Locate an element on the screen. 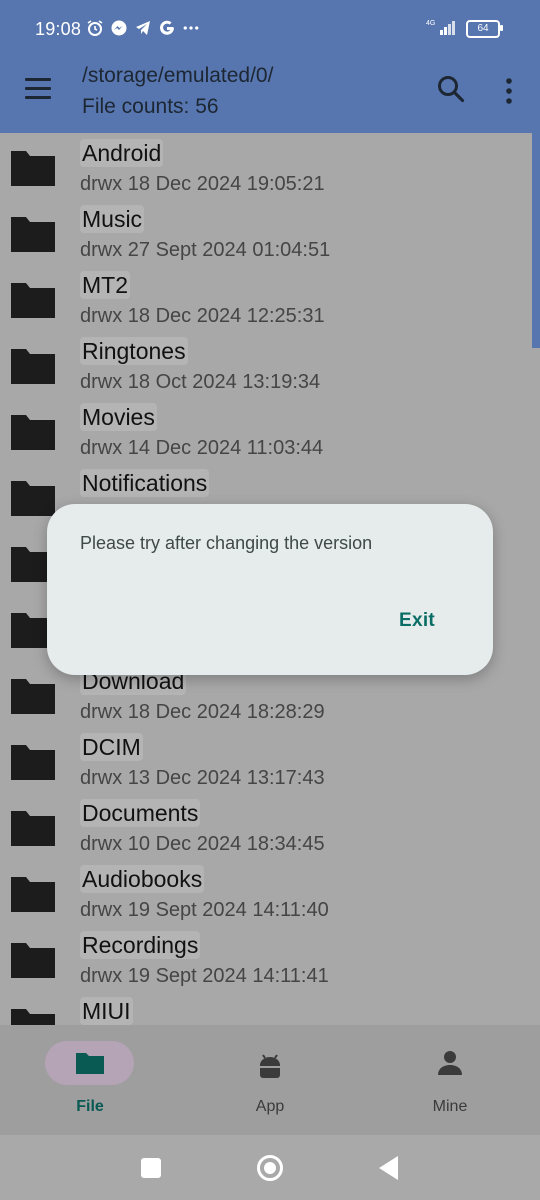 This screenshot has height=1200, width=540. file-meta: drwx 19 Sept 2024 14:11:41 is located at coordinates (204, 976).